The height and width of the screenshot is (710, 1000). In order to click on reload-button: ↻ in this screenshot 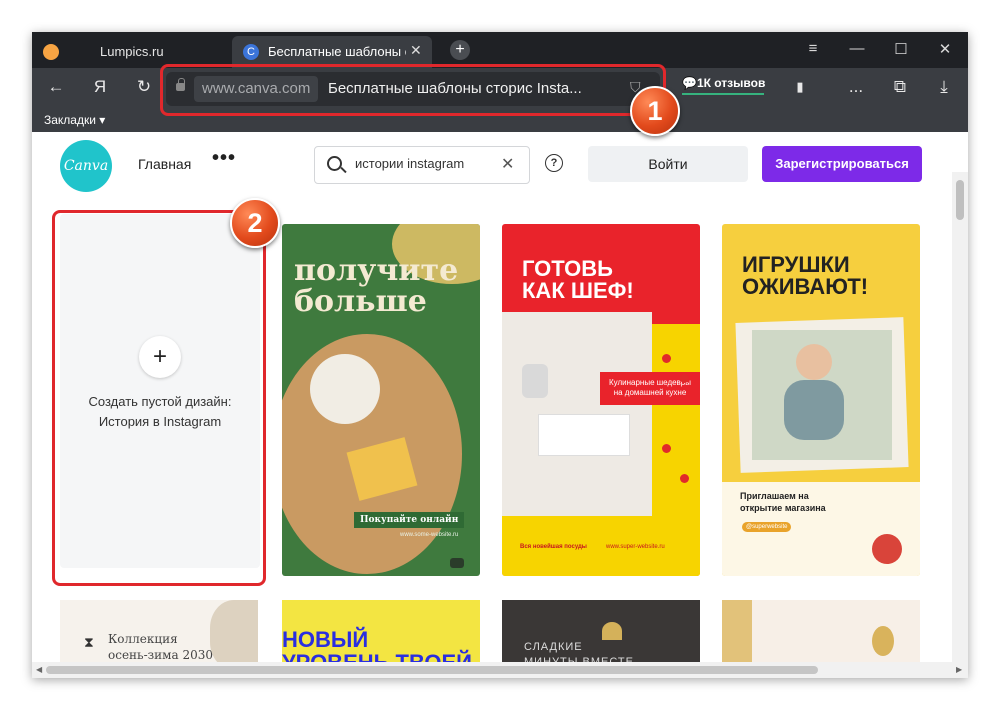, I will do `click(144, 87)`.